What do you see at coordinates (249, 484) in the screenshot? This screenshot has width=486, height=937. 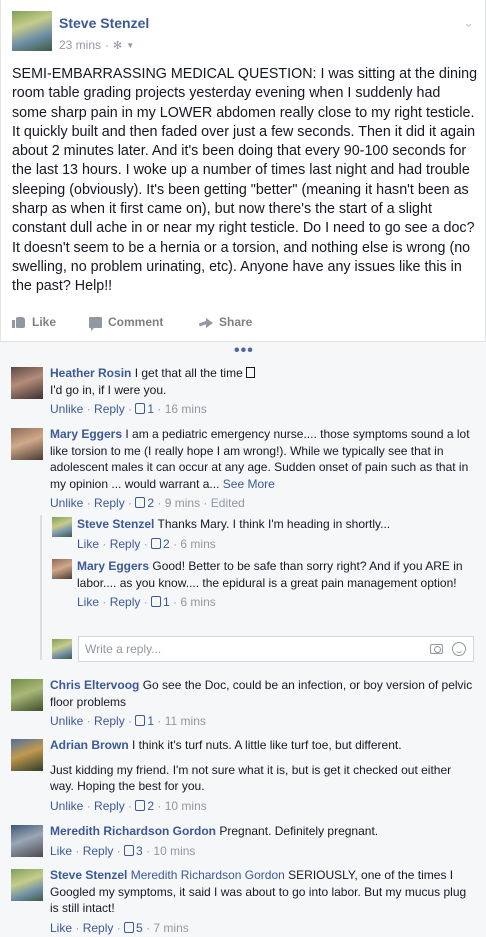 I see `see-more-link: See More` at bounding box center [249, 484].